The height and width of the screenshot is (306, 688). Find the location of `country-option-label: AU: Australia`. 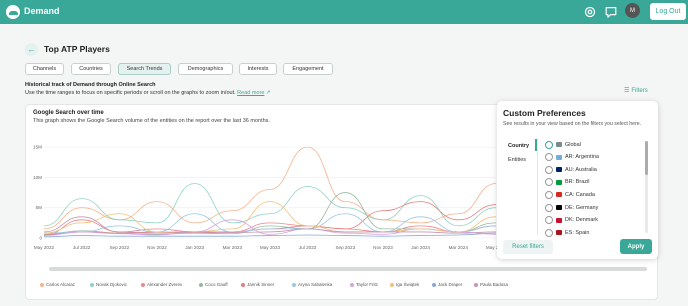

country-option-label: AU: Australia is located at coordinates (581, 169).